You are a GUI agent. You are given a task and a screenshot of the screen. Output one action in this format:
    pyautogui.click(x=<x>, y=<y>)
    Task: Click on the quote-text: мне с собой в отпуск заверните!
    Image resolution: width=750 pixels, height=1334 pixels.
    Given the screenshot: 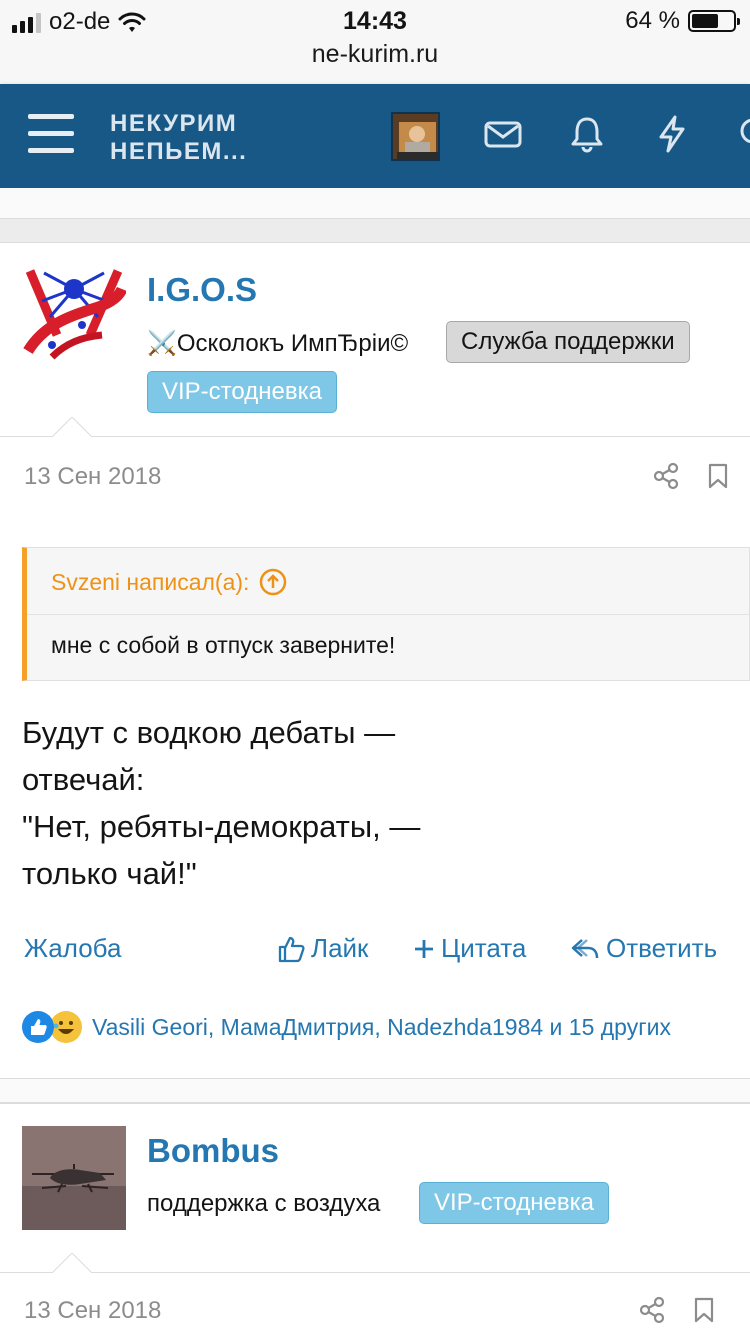 What is the action you would take?
    pyautogui.click(x=223, y=645)
    